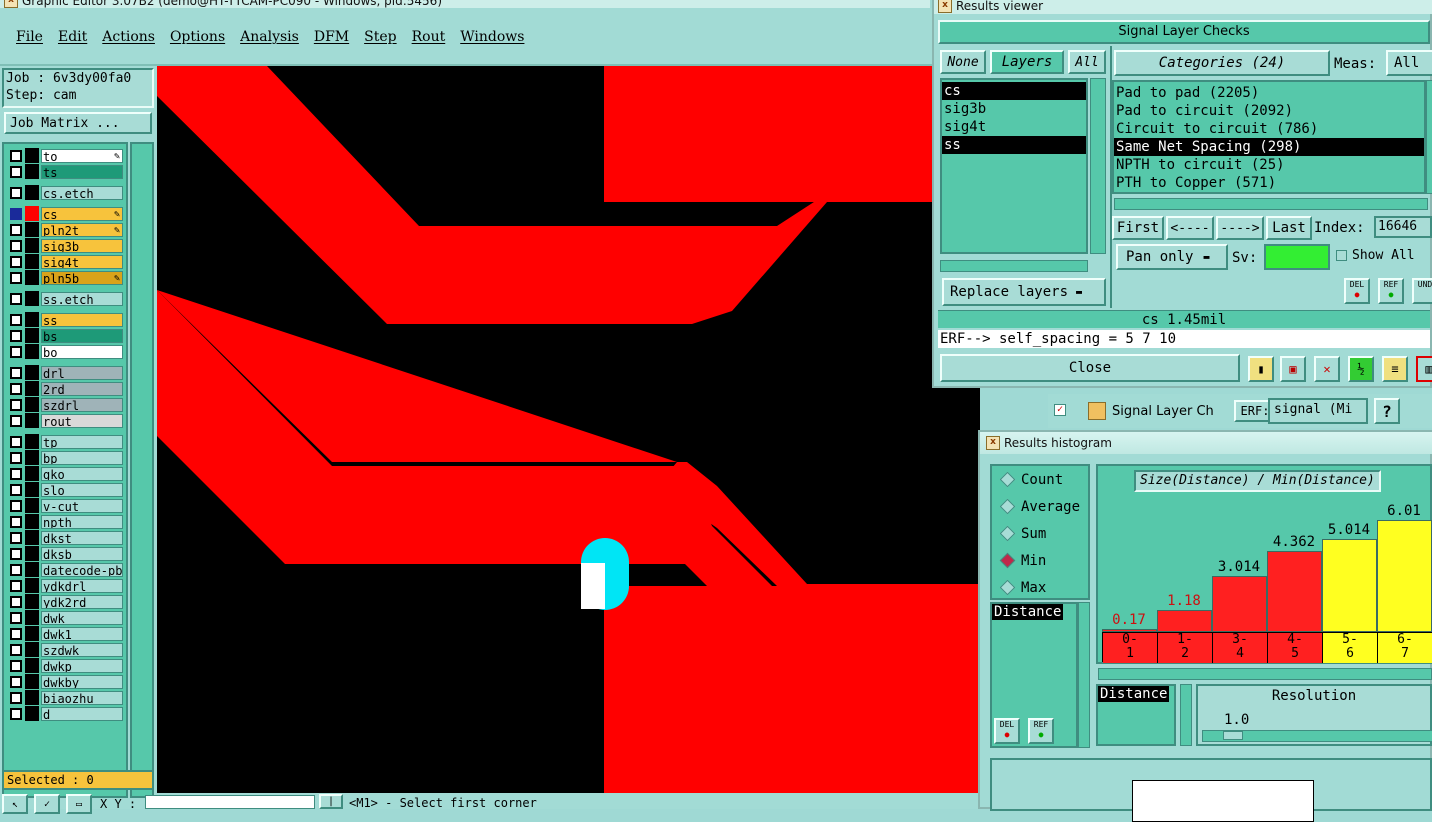 This screenshot has height=822, width=1432. Describe the element at coordinates (82, 245) in the screenshot. I see `layer-name: sig3b` at that location.